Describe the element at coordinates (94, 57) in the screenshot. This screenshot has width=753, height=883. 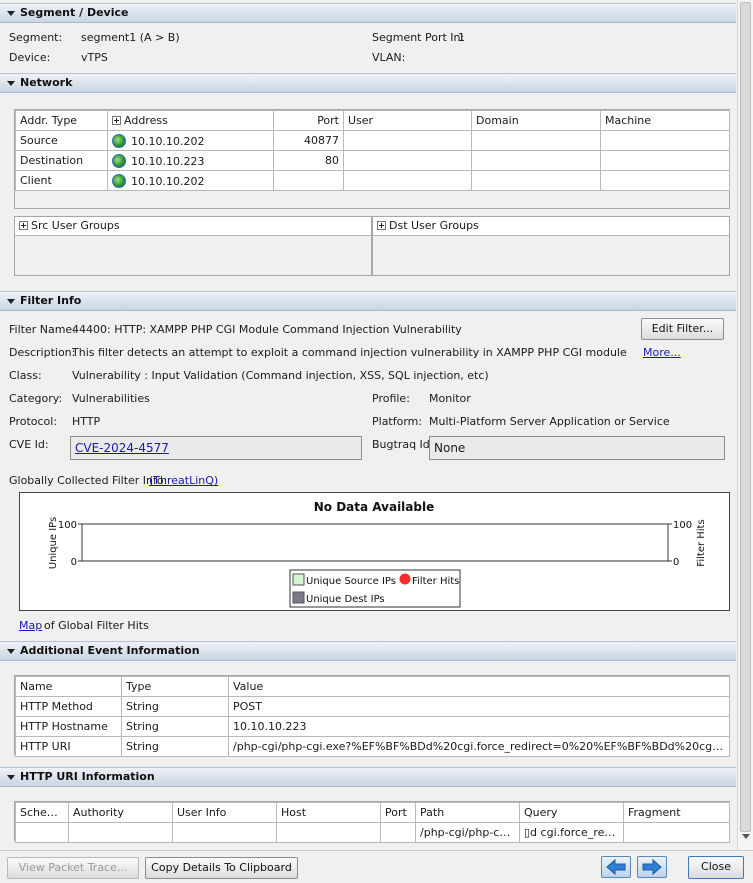
I see `device-value: vTPS` at that location.